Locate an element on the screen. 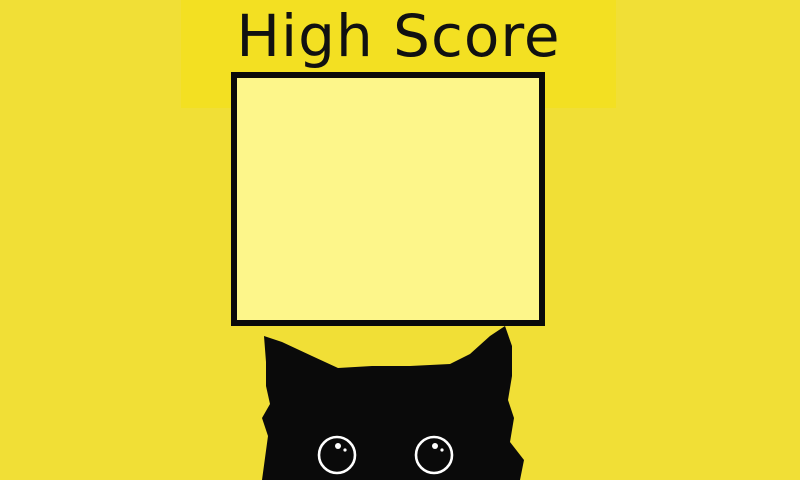  cat-silhouette is located at coordinates (393, 403).